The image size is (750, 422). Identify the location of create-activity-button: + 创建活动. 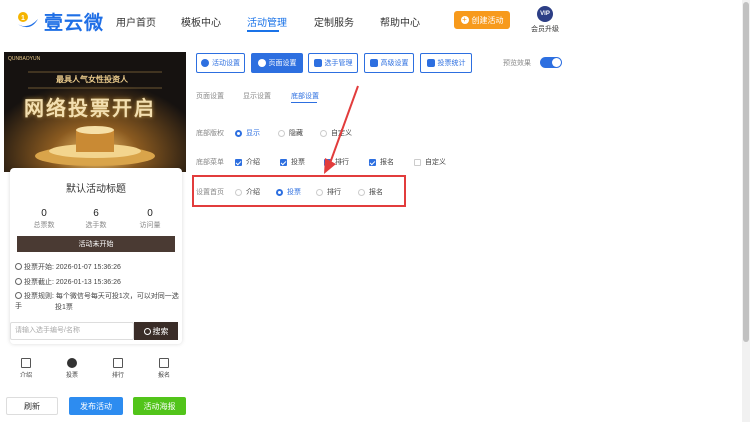
(482, 20).